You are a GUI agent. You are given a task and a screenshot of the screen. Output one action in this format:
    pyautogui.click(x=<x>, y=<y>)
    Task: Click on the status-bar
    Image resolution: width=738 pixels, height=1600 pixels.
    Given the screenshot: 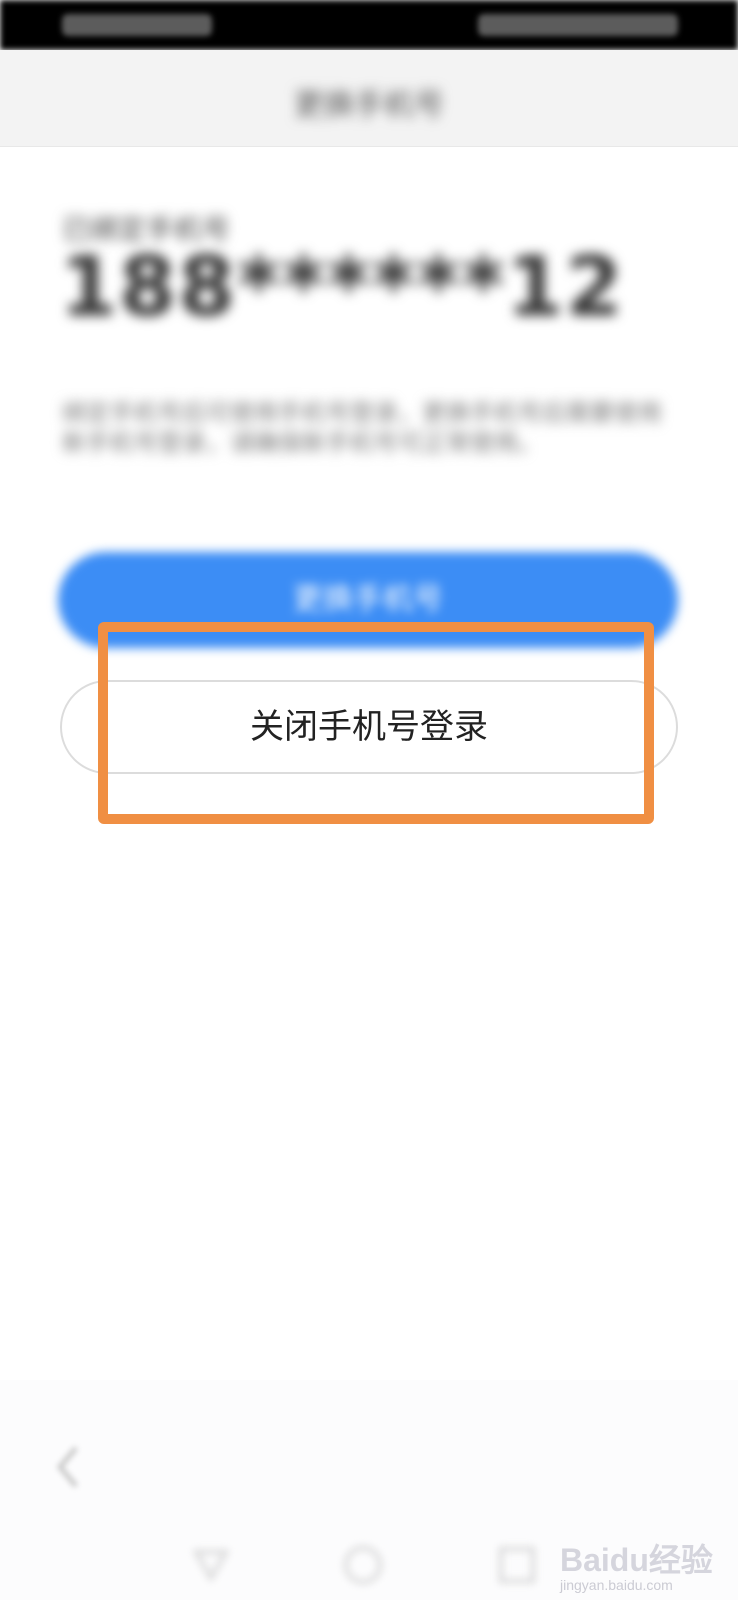 What is the action you would take?
    pyautogui.click(x=369, y=25)
    